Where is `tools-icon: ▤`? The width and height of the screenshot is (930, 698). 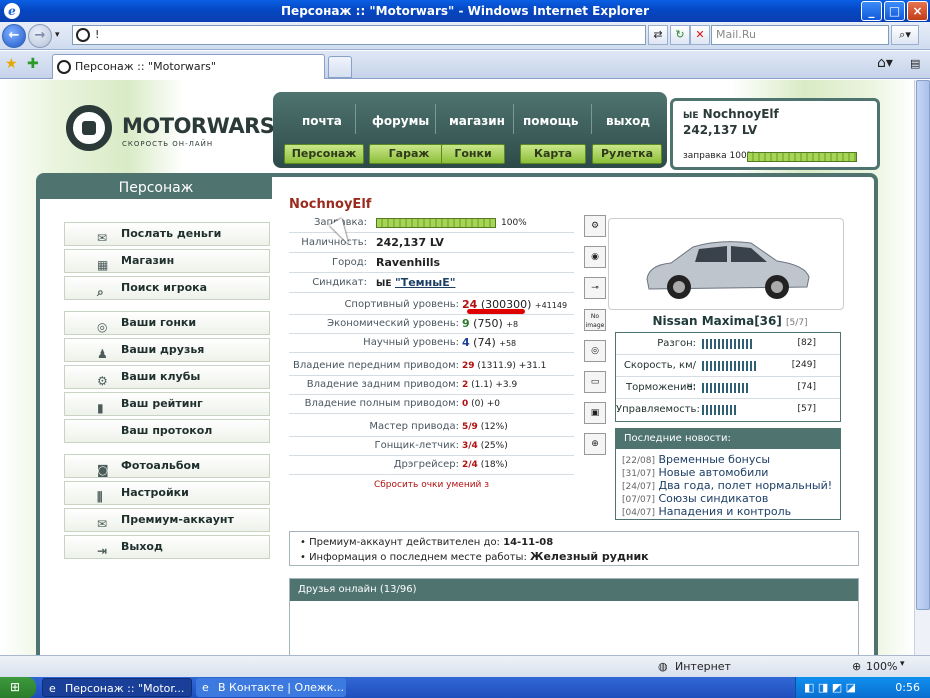
tools-icon: ▤ is located at coordinates (915, 63).